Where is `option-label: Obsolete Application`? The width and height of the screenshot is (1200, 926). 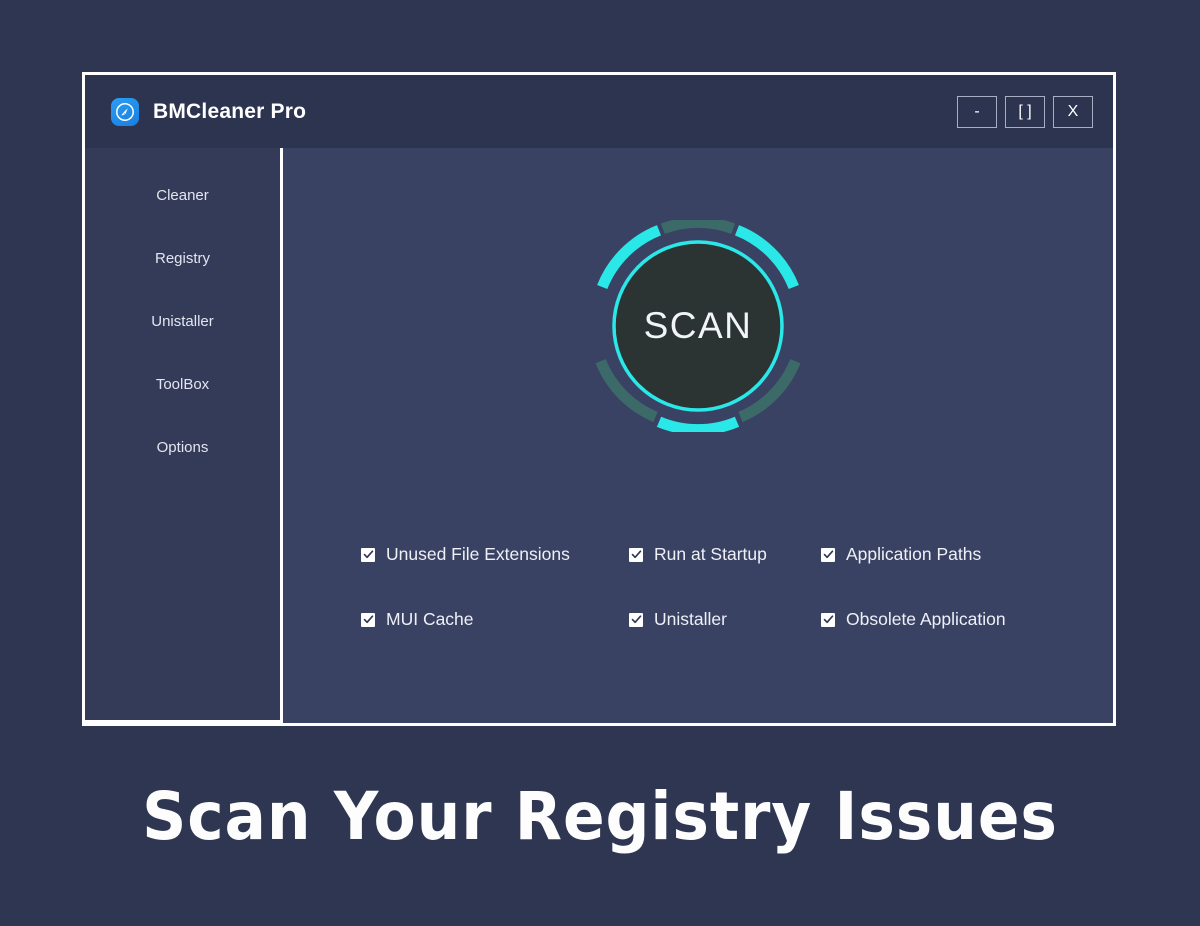 option-label: Obsolete Application is located at coordinates (926, 619).